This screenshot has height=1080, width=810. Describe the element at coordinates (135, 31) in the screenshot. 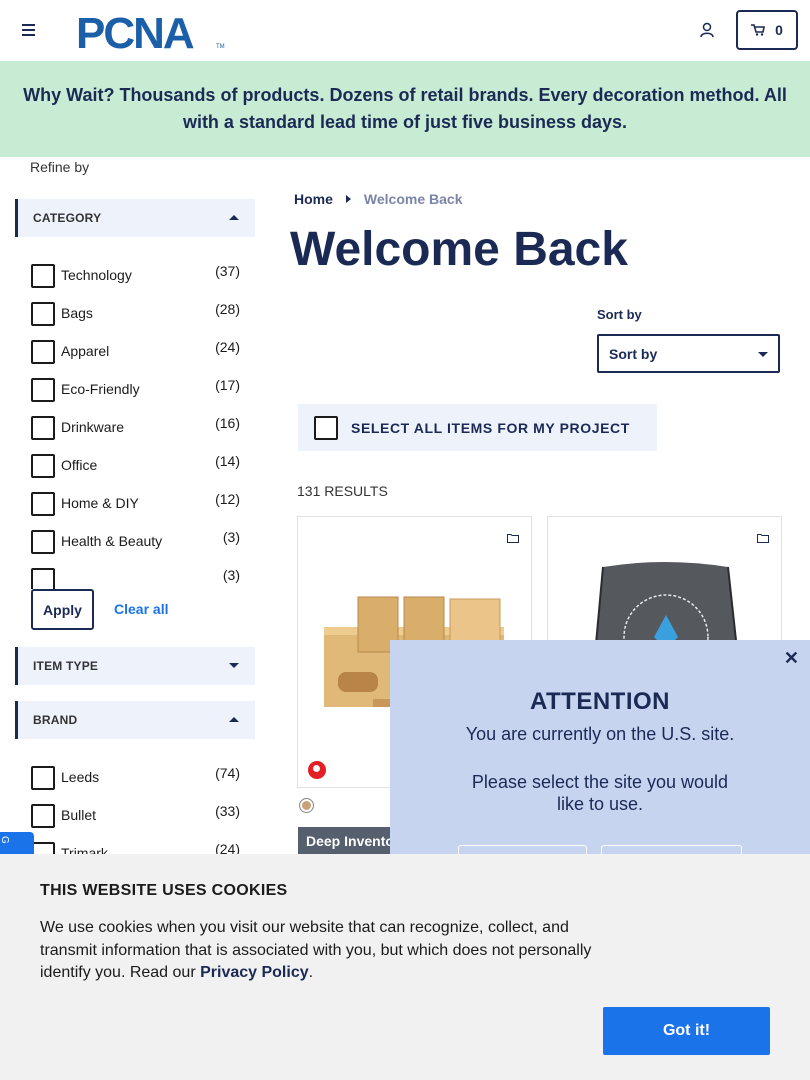

I see `svg-text: PCNA` at that location.